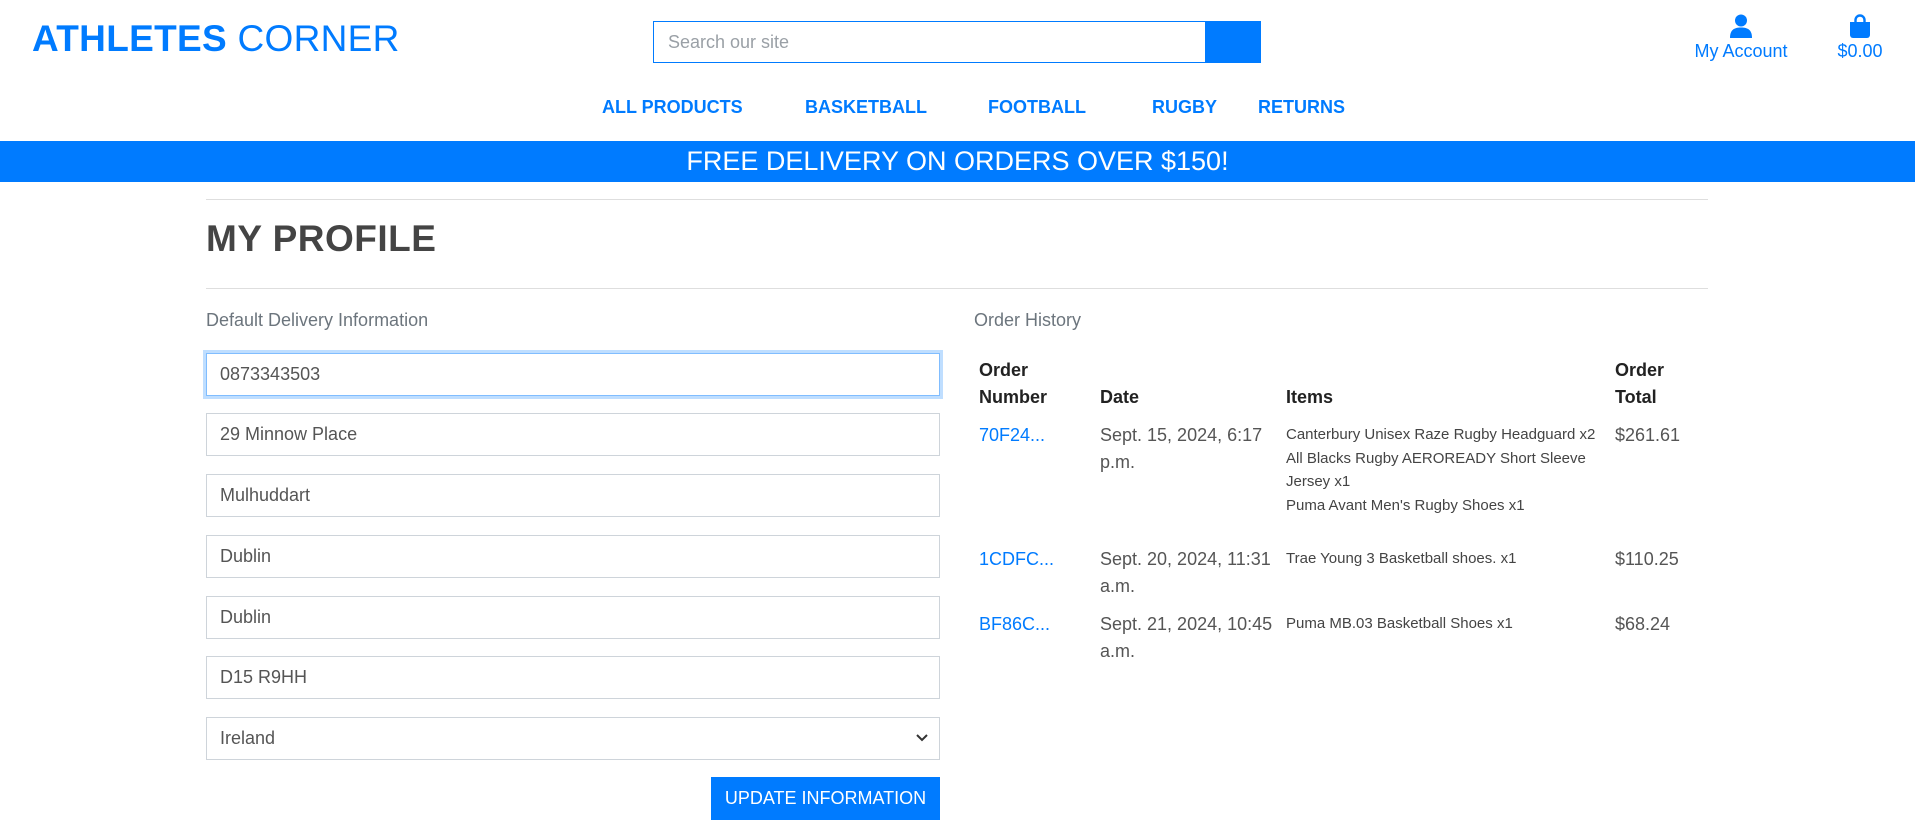  What do you see at coordinates (573, 677) in the screenshot?
I see `postcode-field: D15 R9HH` at bounding box center [573, 677].